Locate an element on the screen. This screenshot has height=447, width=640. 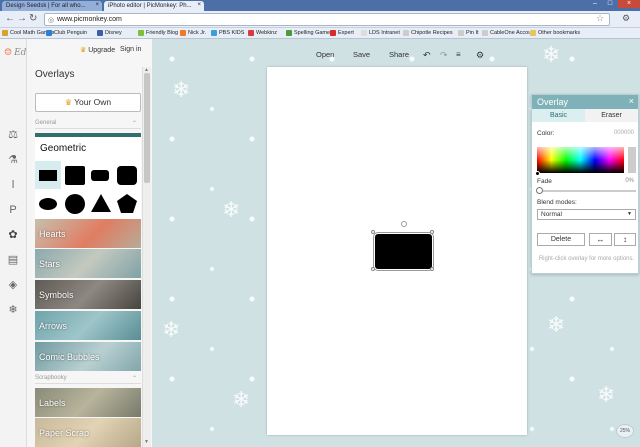
bookmark-item: Expert is located at coordinates (342, 33).